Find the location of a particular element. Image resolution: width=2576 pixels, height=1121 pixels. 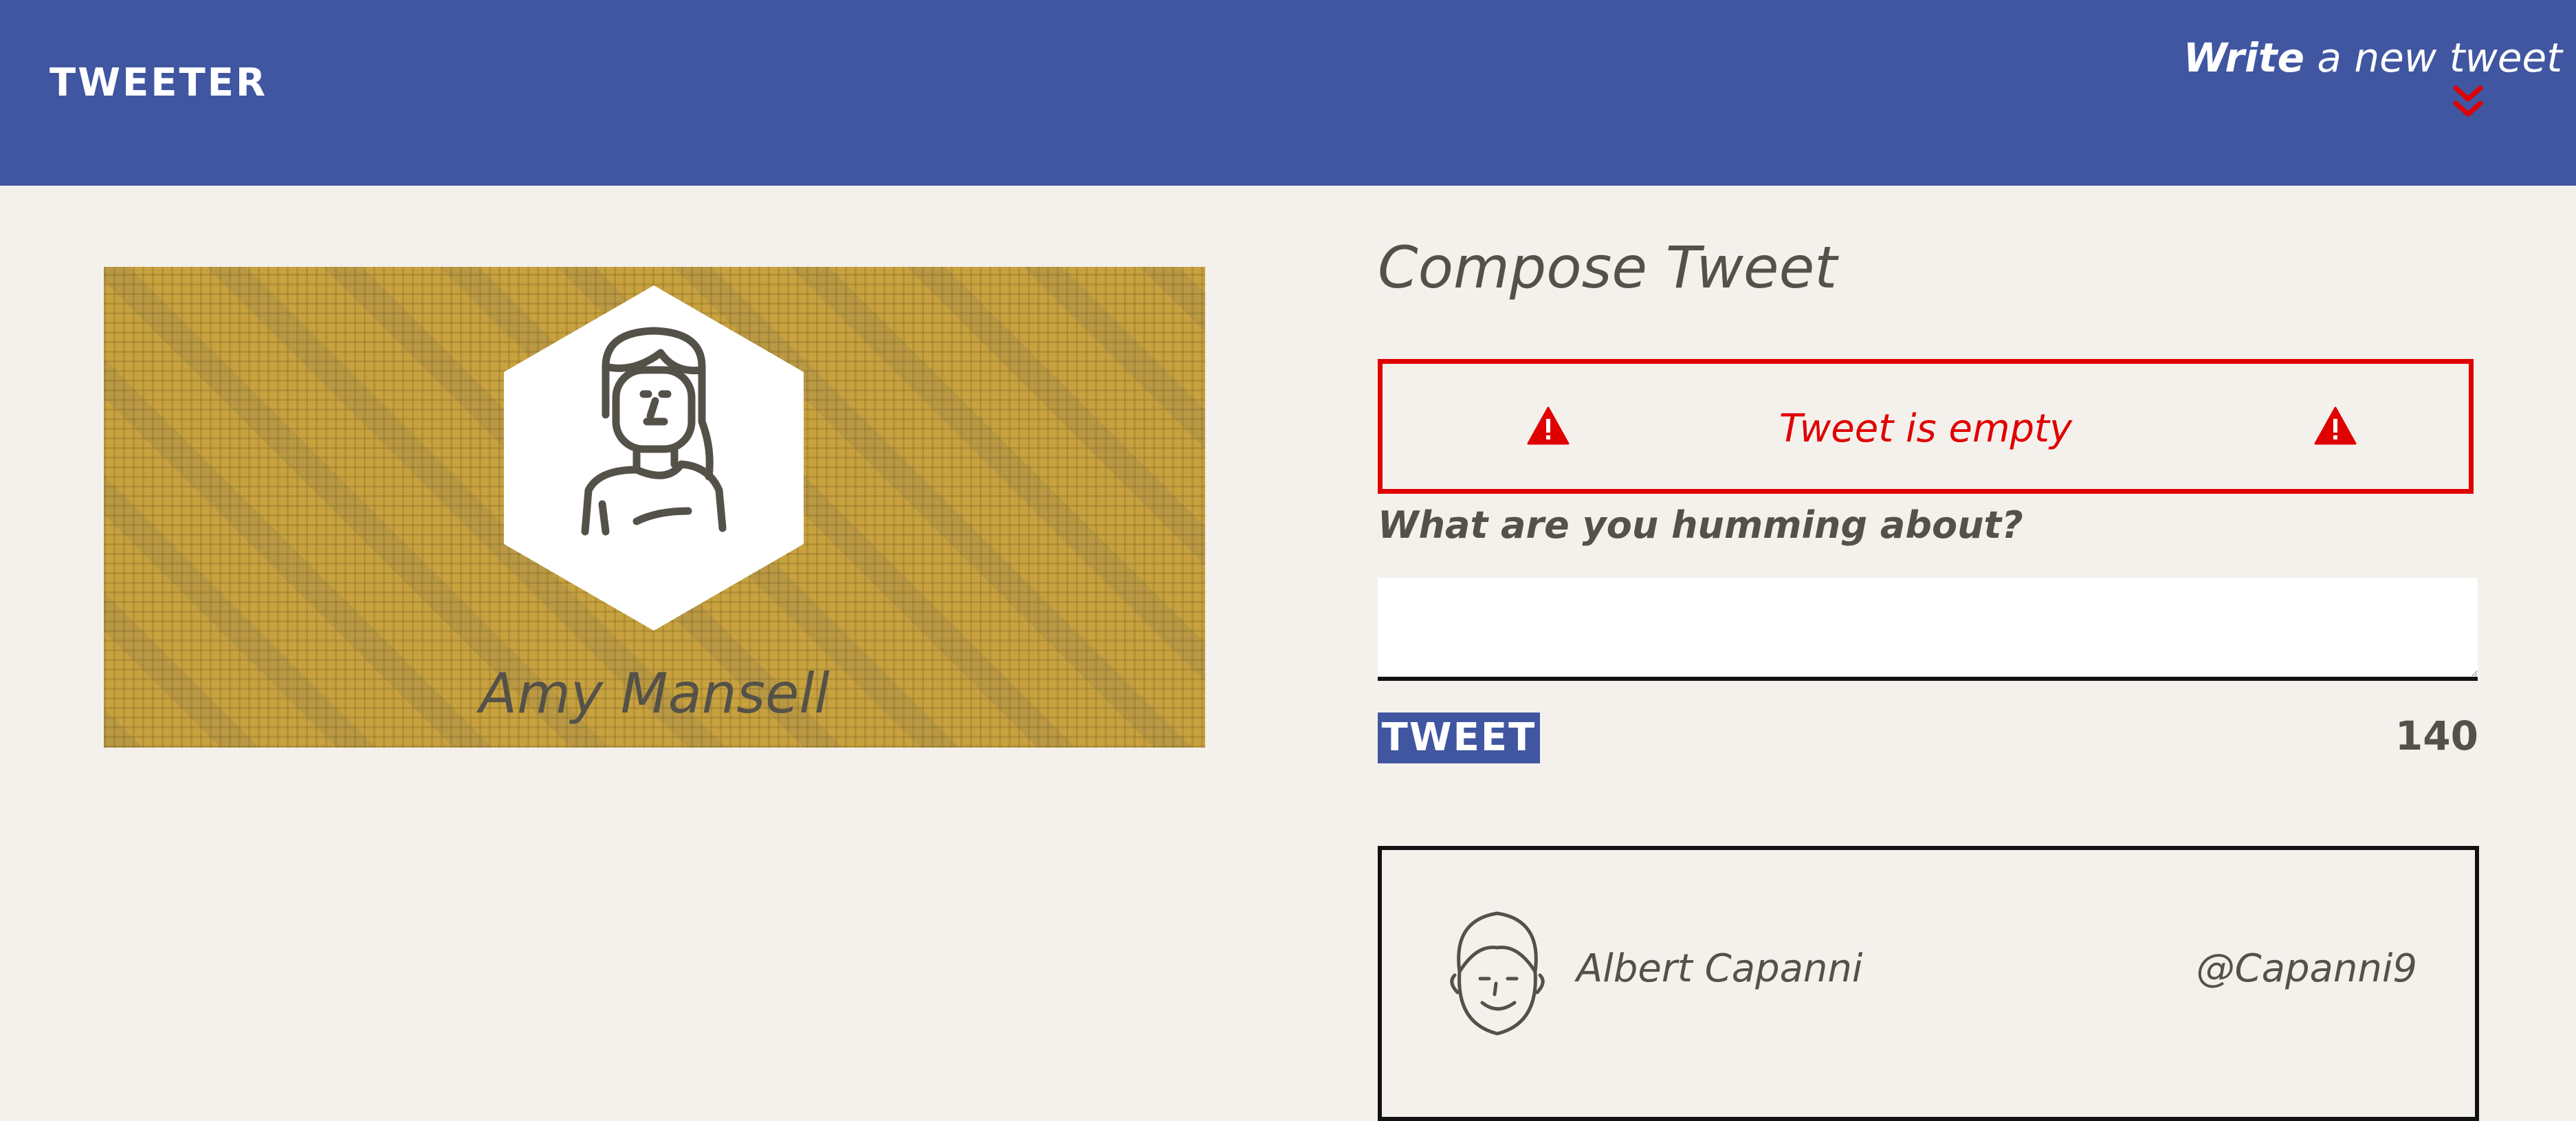

double-chevron-down-icon is located at coordinates (2468, 102).